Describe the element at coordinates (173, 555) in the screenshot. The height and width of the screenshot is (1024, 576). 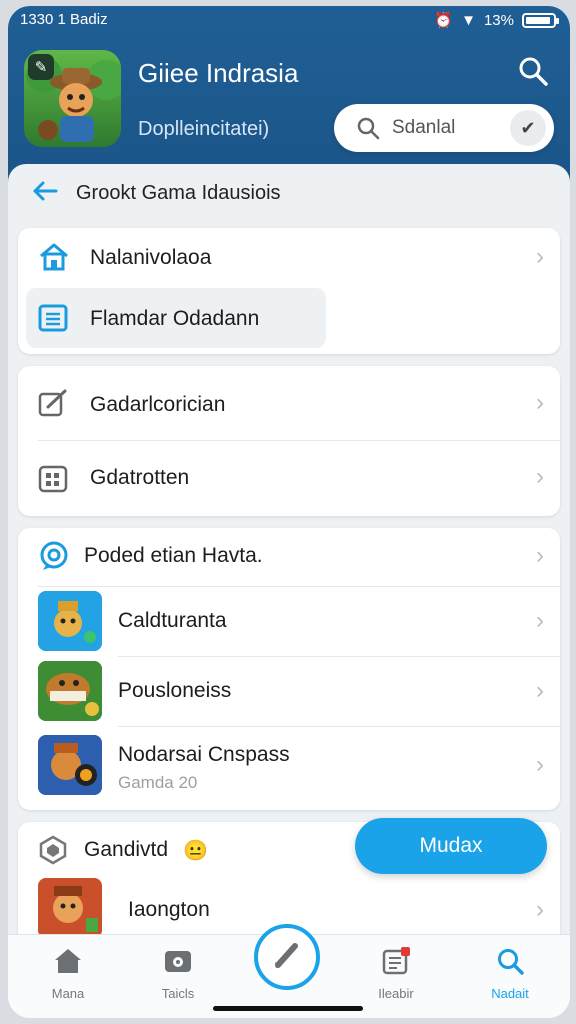
I see `games-header-label: Poded etian Havta.` at that location.